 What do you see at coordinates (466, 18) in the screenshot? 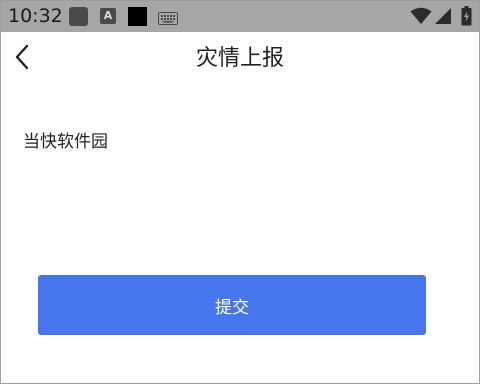
I see `battery-icon` at bounding box center [466, 18].